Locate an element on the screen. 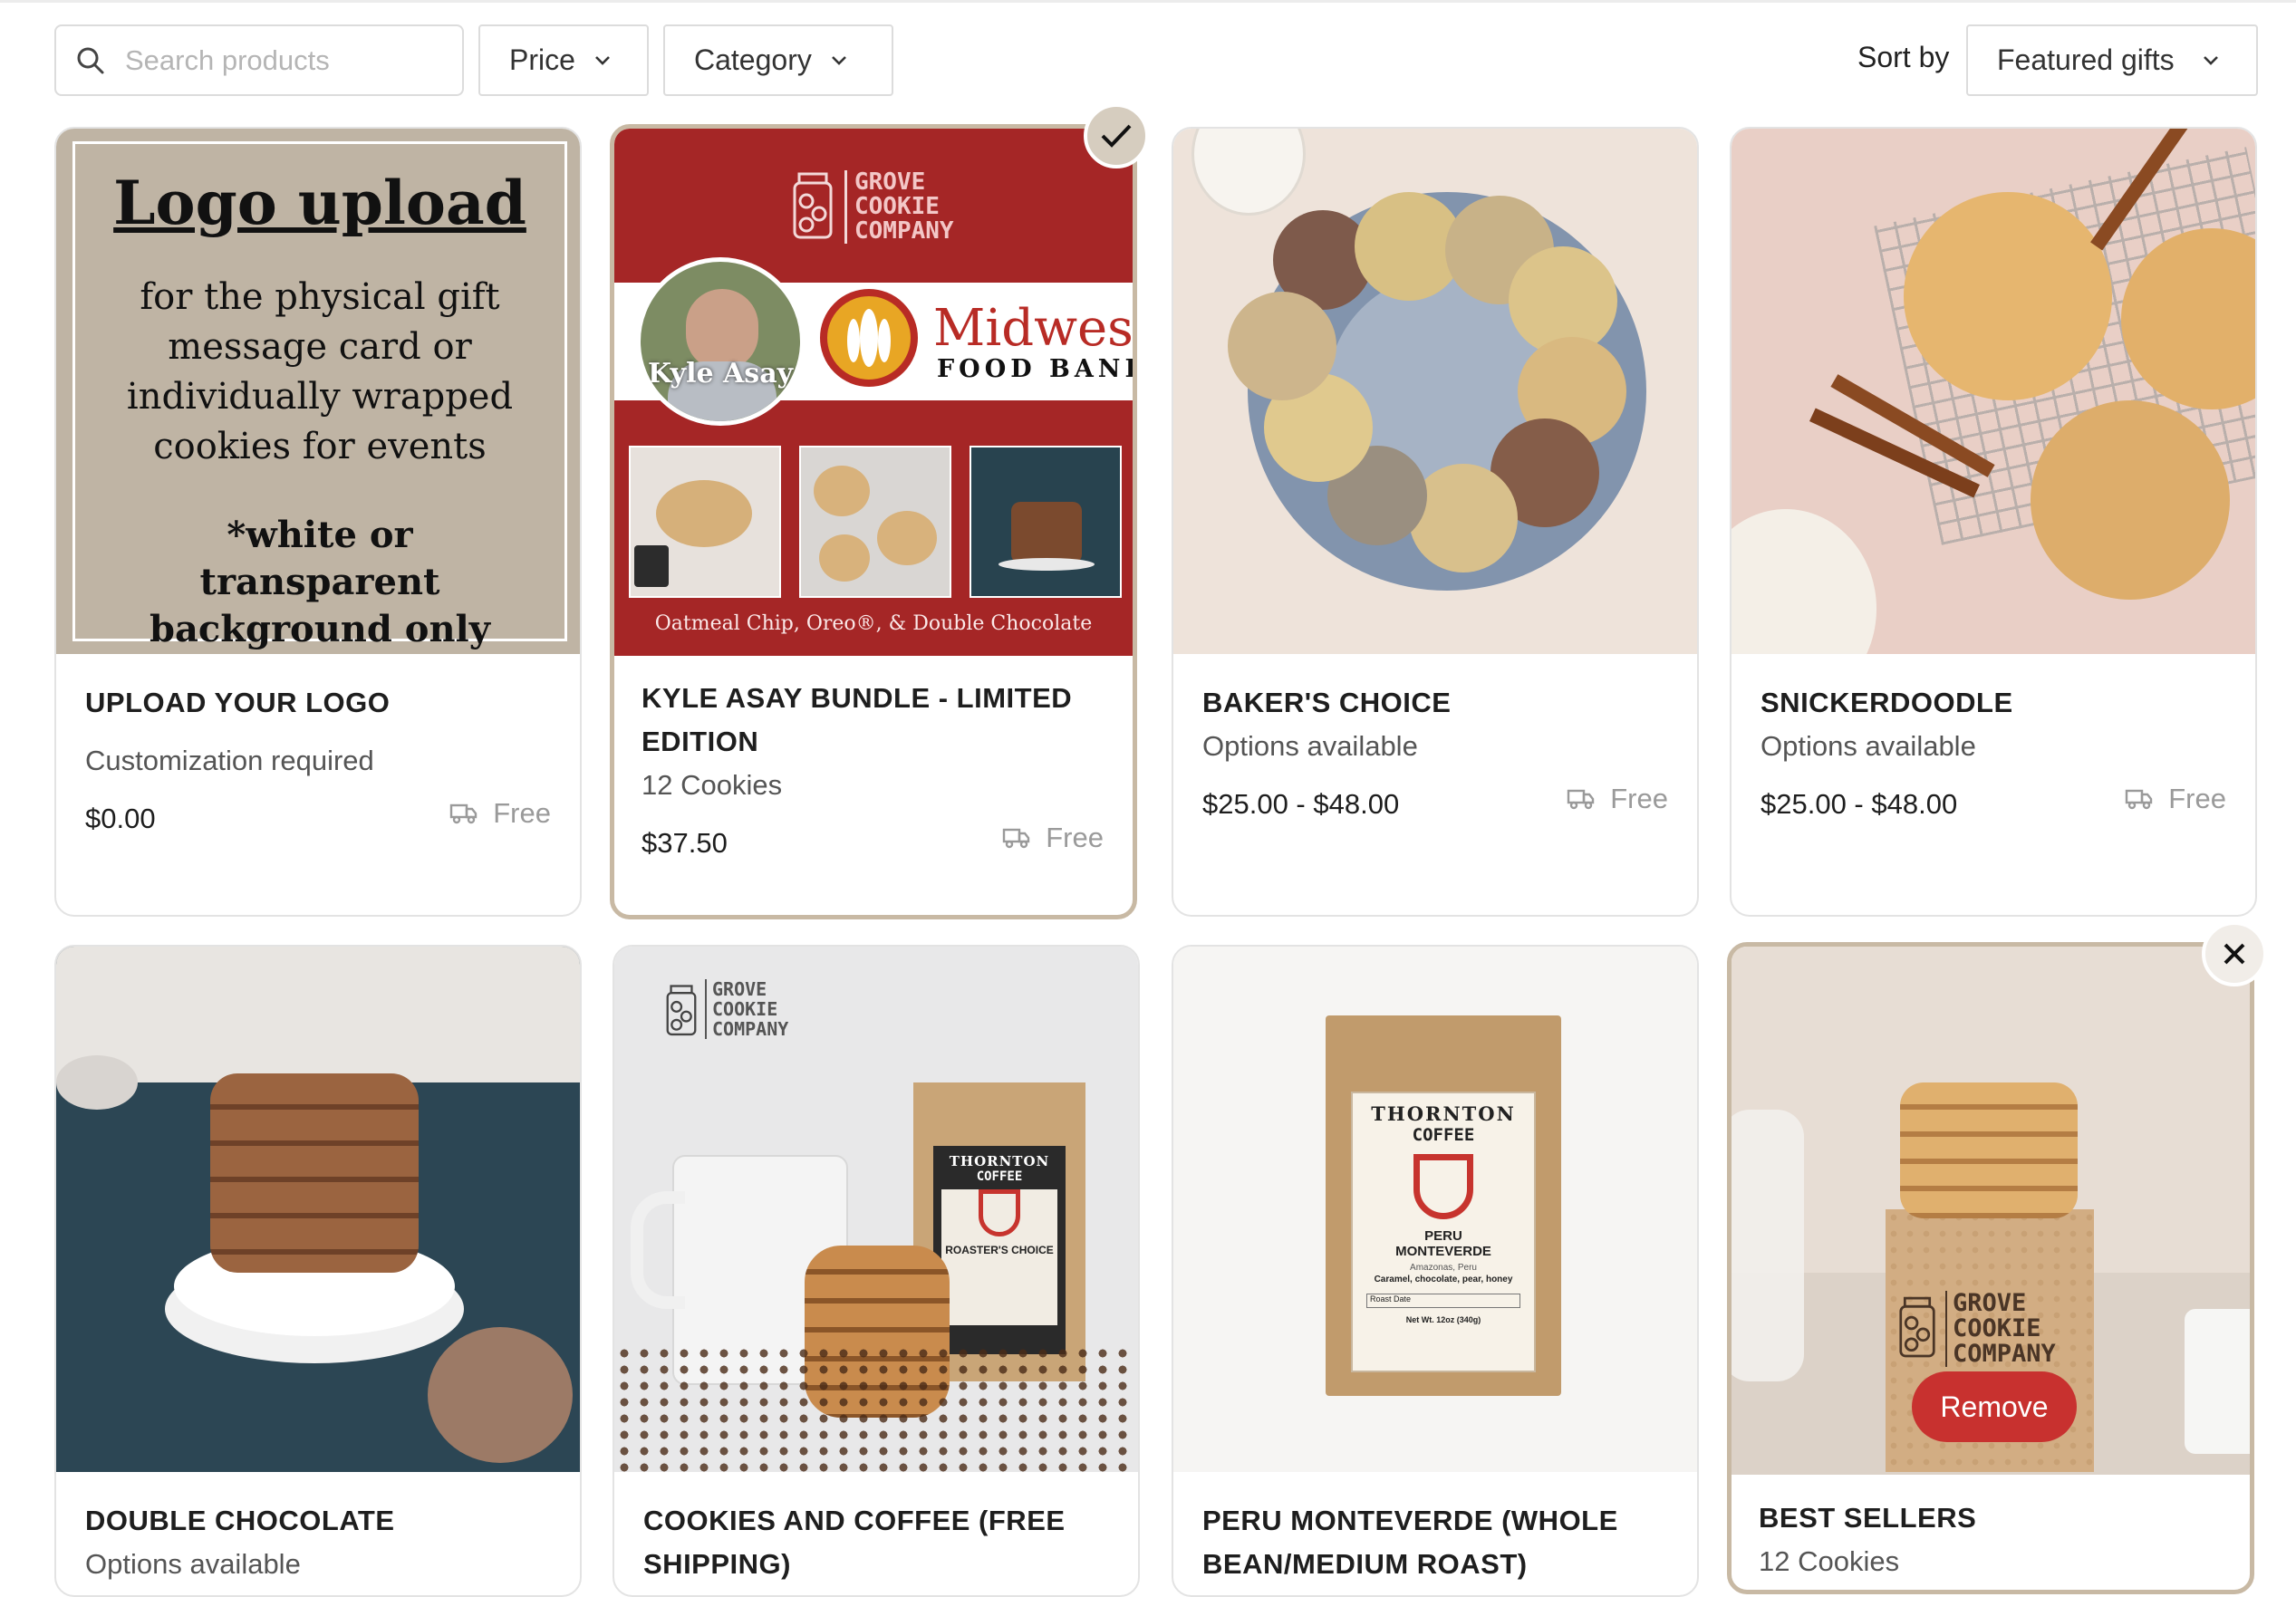  bag-label: PERU MONTEVERDE is located at coordinates (1443, 1243).